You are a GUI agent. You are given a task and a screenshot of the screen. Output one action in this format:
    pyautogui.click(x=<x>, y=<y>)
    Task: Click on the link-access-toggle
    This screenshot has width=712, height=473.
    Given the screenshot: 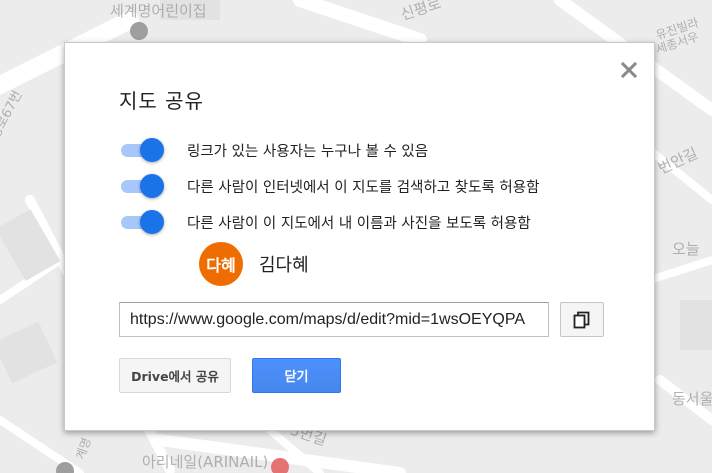 What is the action you would take?
    pyautogui.click(x=142, y=150)
    